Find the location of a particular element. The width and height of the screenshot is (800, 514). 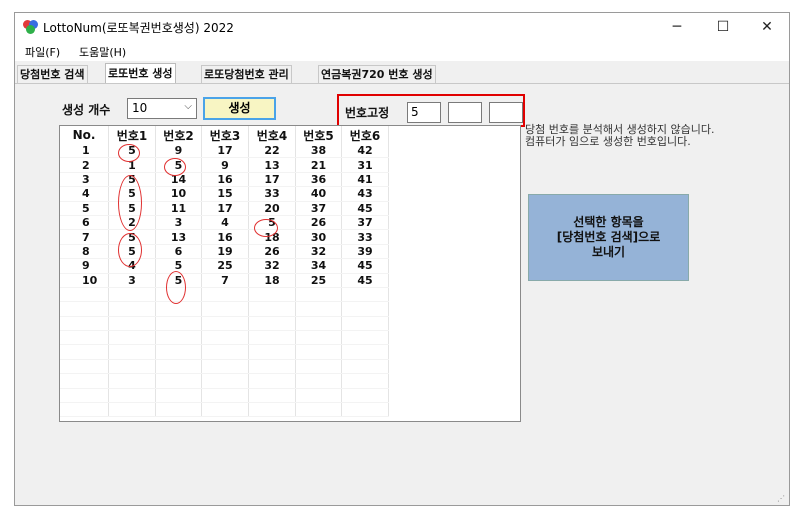

table-cell: 22 is located at coordinates (272, 151).